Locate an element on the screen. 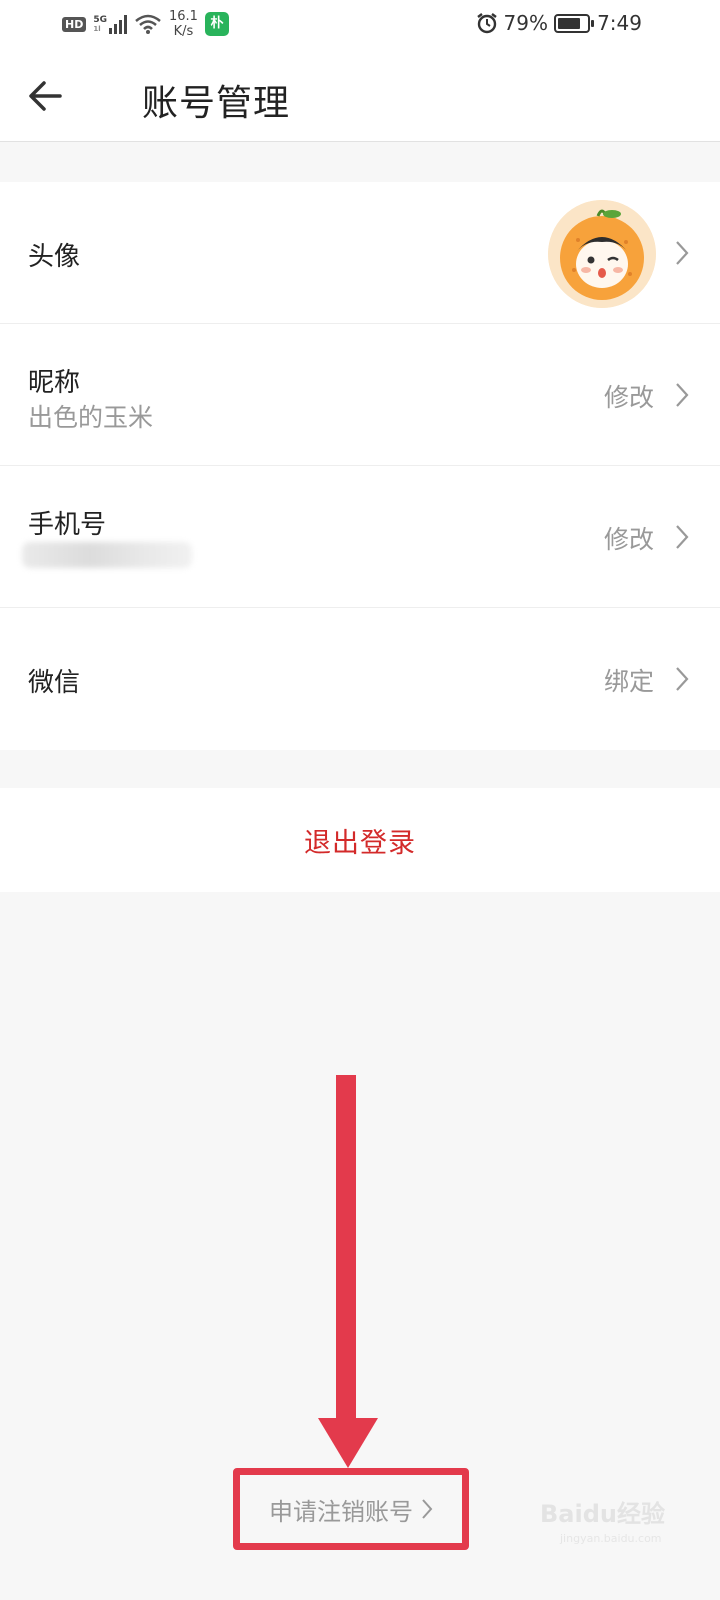 This screenshot has height=1600, width=720. logout-button: 退出登录 is located at coordinates (360, 840).